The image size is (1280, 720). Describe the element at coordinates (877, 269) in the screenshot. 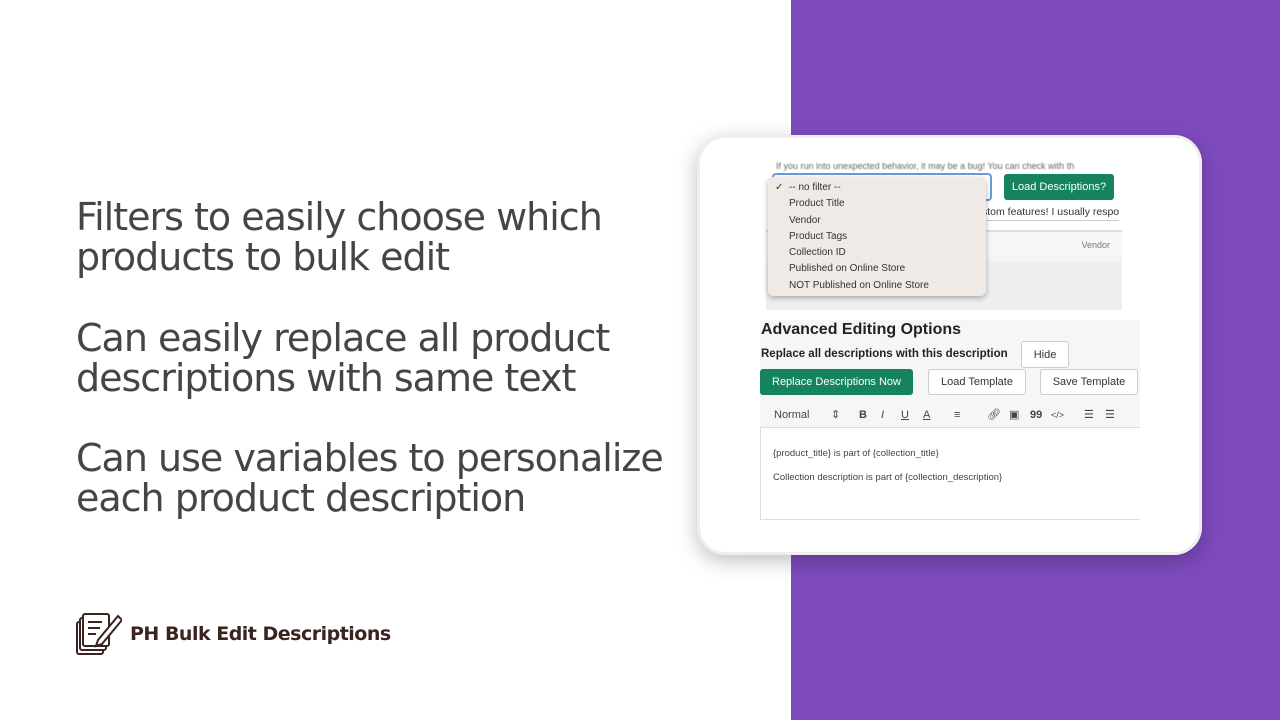

I see `menu-item: Published on Online Store` at that location.